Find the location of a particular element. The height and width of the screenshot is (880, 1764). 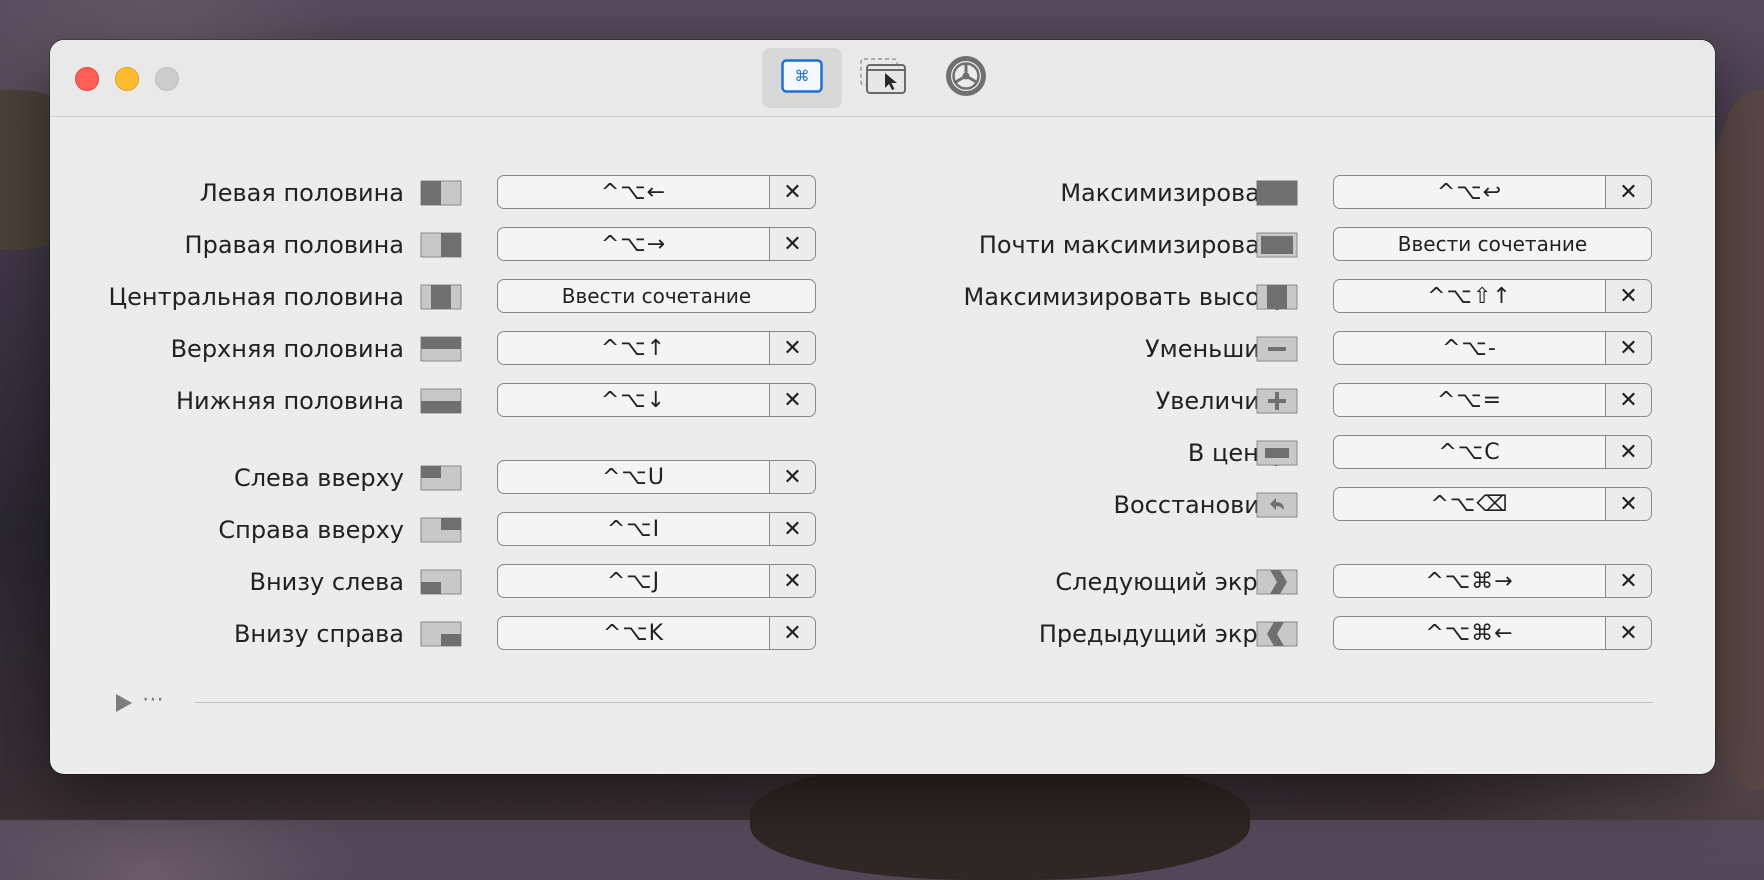

tab-snap-areas is located at coordinates (884, 78).